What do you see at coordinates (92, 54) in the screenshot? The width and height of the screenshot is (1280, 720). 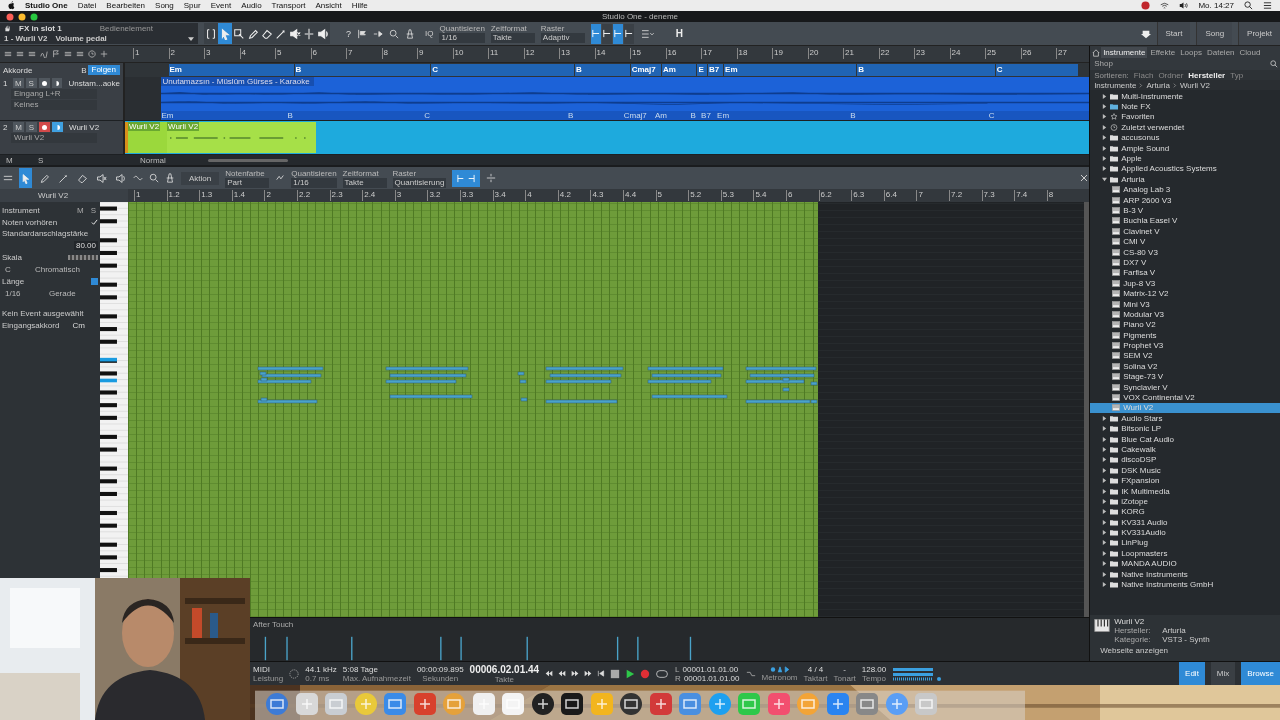 I see `clock-icon` at bounding box center [92, 54].